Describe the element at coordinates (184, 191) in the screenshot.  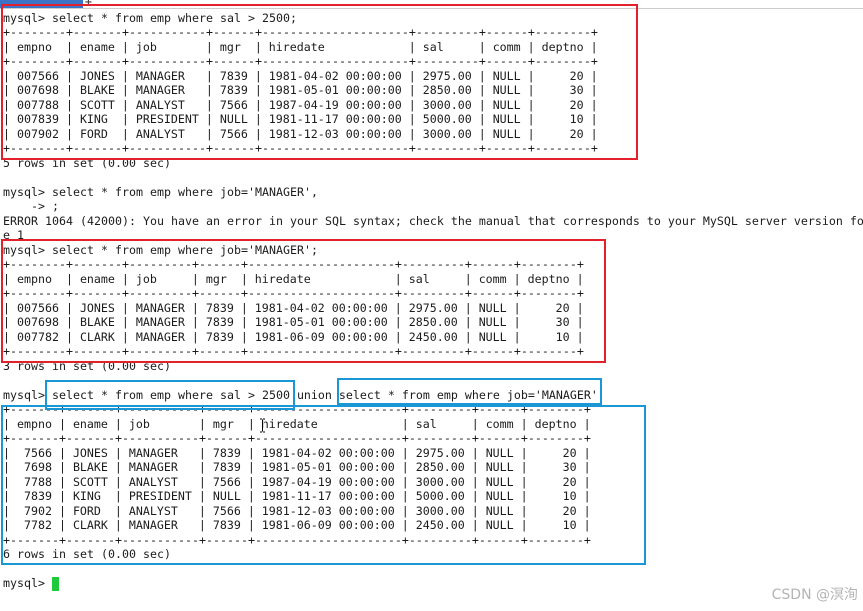
I see `sql-command: select * from emp where job='MANAGER',` at that location.